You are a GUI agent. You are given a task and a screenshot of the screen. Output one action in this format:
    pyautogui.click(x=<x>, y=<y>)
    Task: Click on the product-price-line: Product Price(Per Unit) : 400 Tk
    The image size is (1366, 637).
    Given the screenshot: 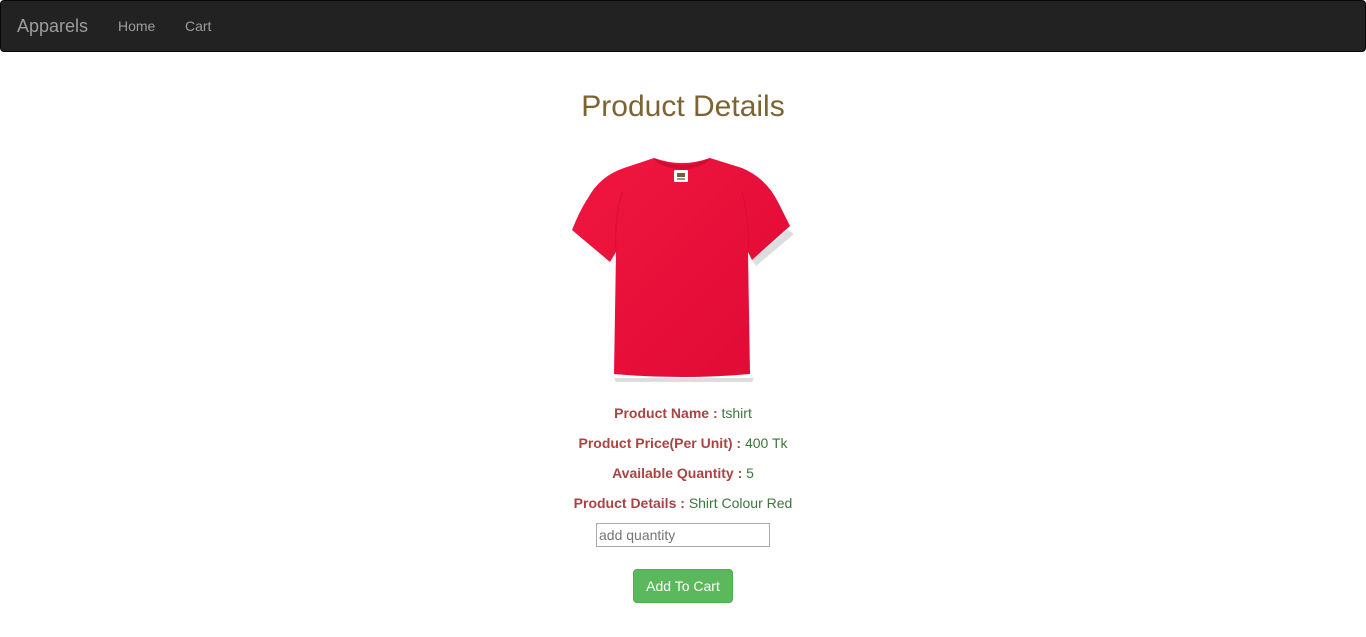 What is the action you would take?
    pyautogui.click(x=683, y=443)
    